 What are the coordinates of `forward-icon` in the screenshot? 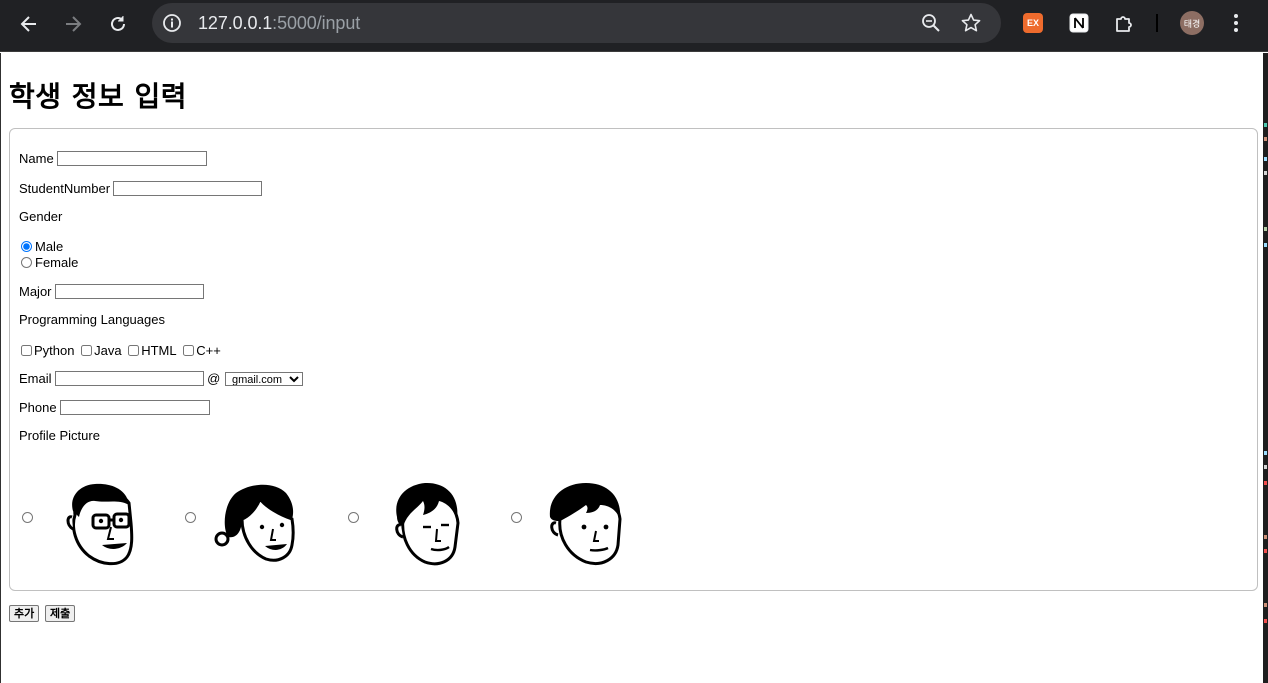 It's located at (73, 24).